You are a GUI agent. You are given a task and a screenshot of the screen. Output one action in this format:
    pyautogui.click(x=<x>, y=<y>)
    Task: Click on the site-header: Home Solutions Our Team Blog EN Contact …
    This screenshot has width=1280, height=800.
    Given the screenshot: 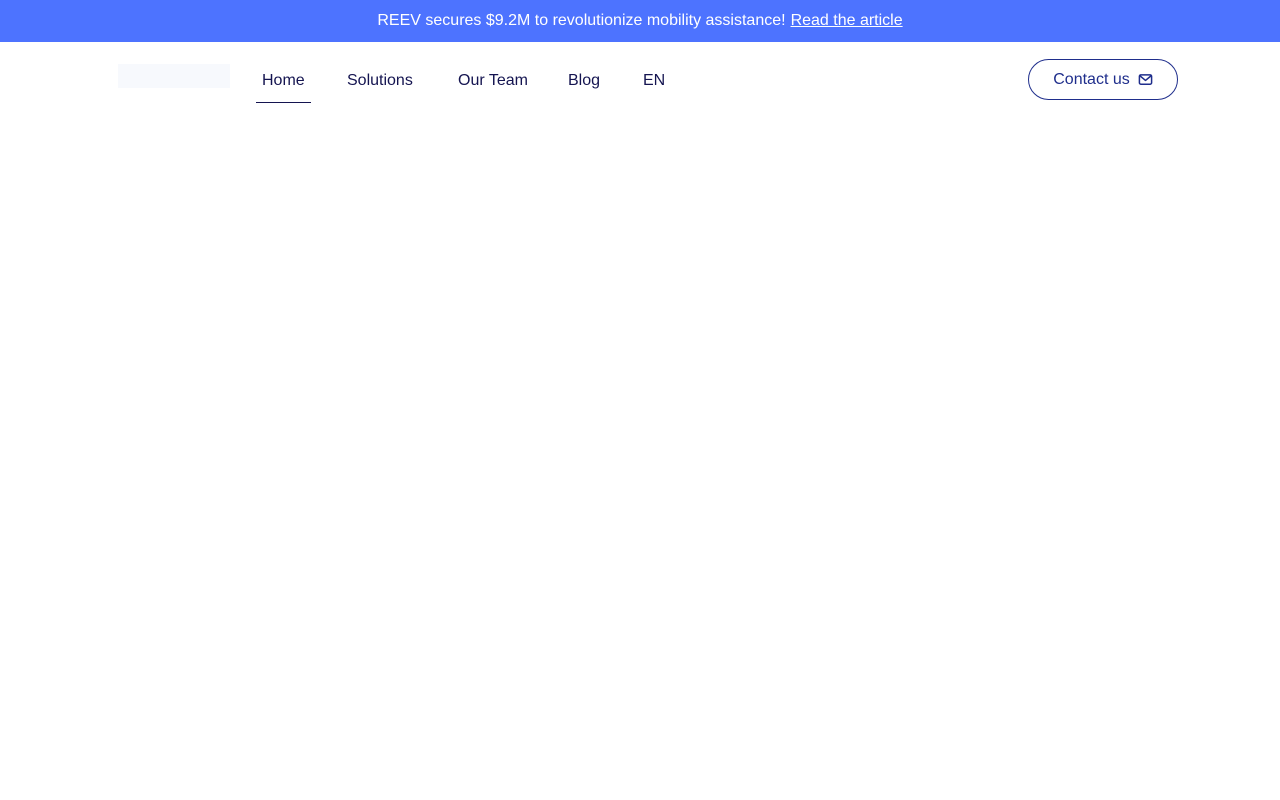 What is the action you would take?
    pyautogui.click(x=640, y=80)
    